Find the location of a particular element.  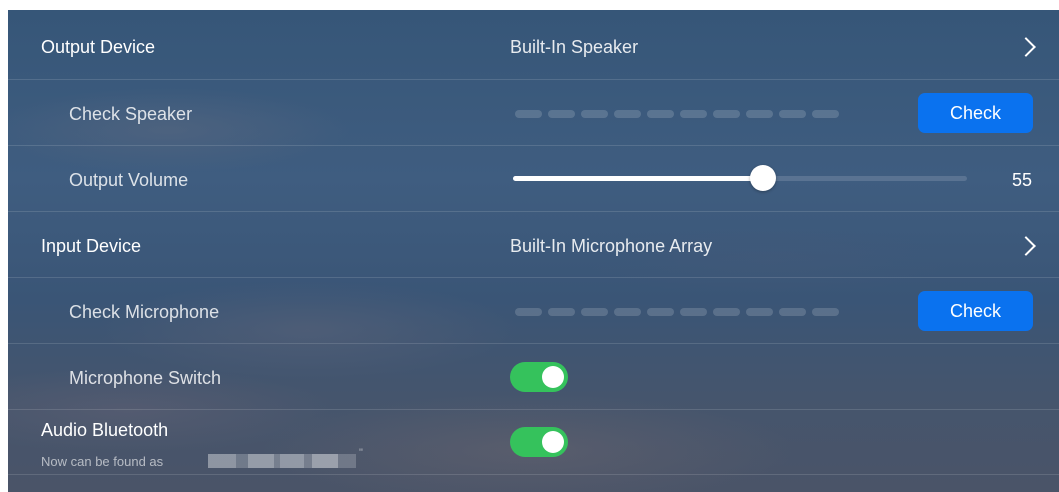

bluetooth-discoverable-text: Now can be found as is located at coordinates (102, 461).